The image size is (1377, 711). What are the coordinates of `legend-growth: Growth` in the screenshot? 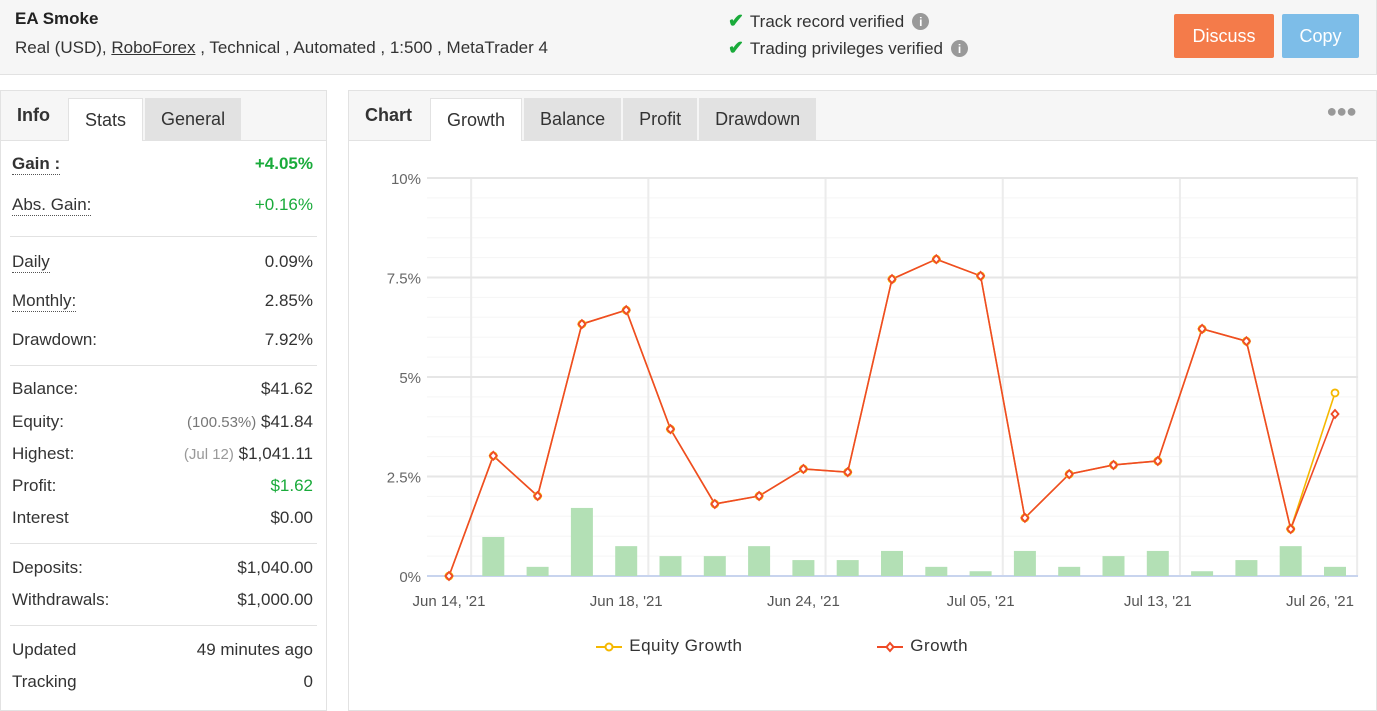 It's located at (922, 646).